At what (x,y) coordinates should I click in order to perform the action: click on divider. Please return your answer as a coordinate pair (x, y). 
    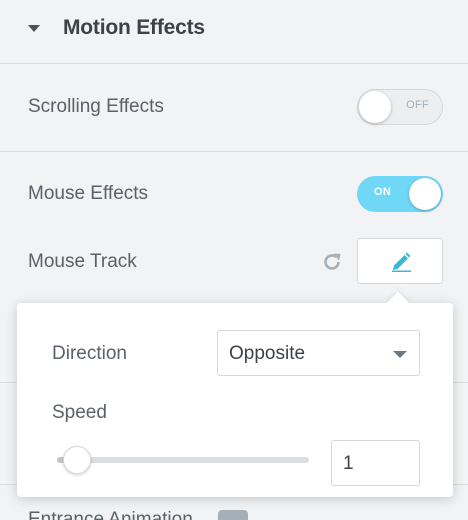
    Looking at the image, I should click on (234, 151).